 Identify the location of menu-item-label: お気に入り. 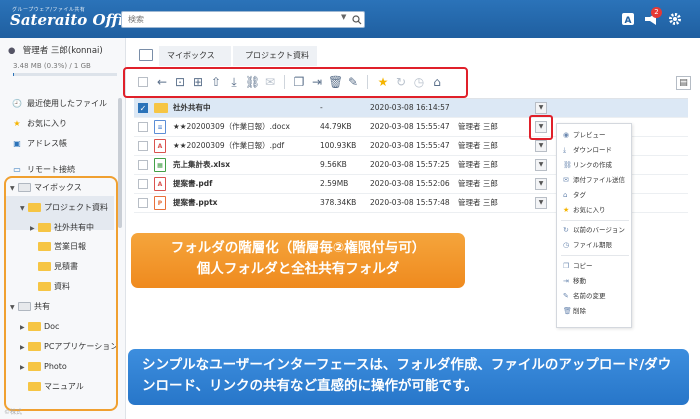
(589, 210).